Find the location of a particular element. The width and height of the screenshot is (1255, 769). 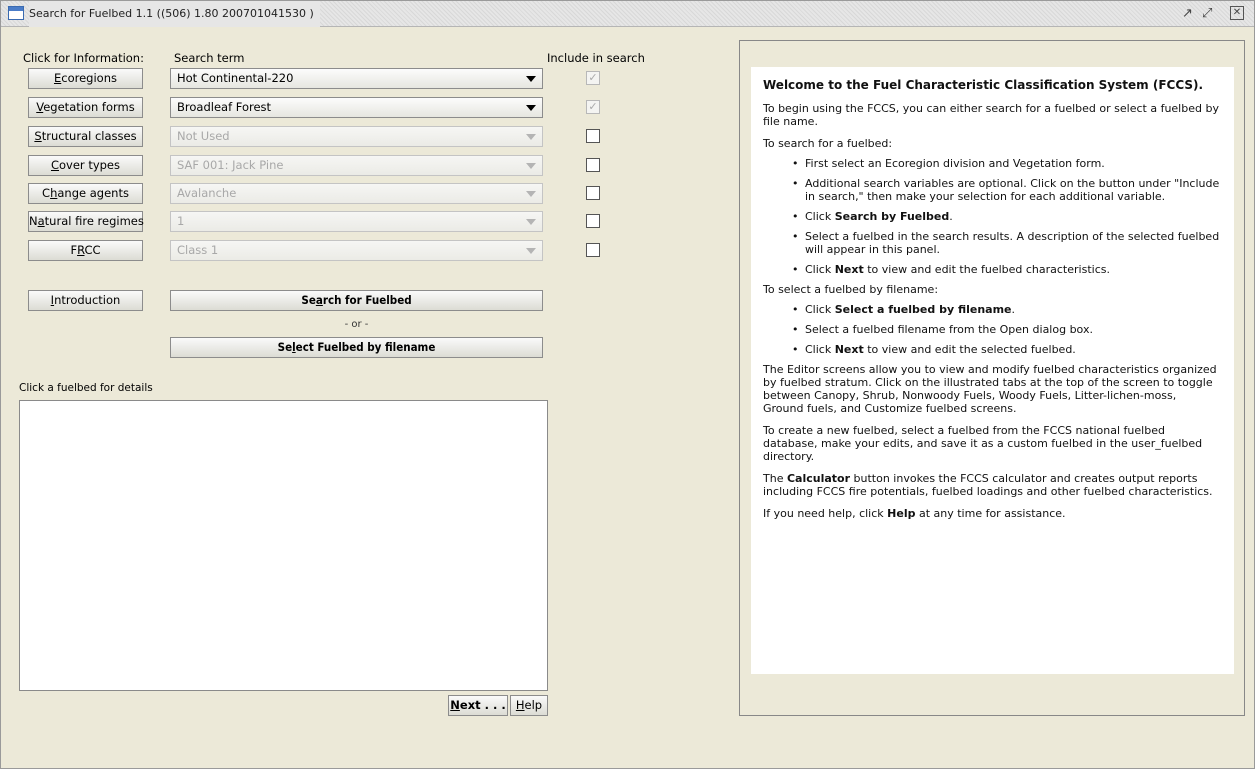

include-cover-type-checkbox is located at coordinates (593, 165).